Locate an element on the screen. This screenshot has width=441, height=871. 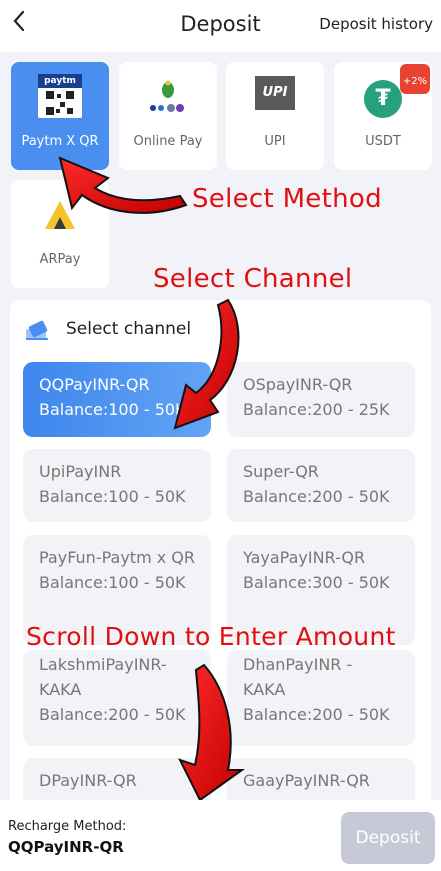
paytm-qr-logo: paytm is located at coordinates (60, 96).